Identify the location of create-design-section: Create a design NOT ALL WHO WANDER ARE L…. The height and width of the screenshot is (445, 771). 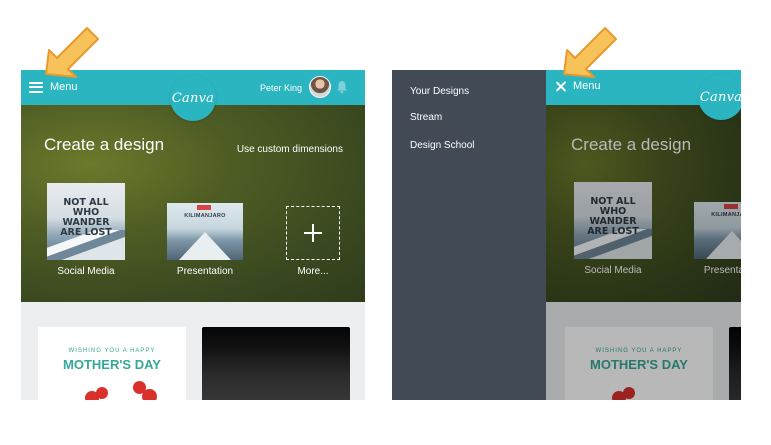
(643, 203).